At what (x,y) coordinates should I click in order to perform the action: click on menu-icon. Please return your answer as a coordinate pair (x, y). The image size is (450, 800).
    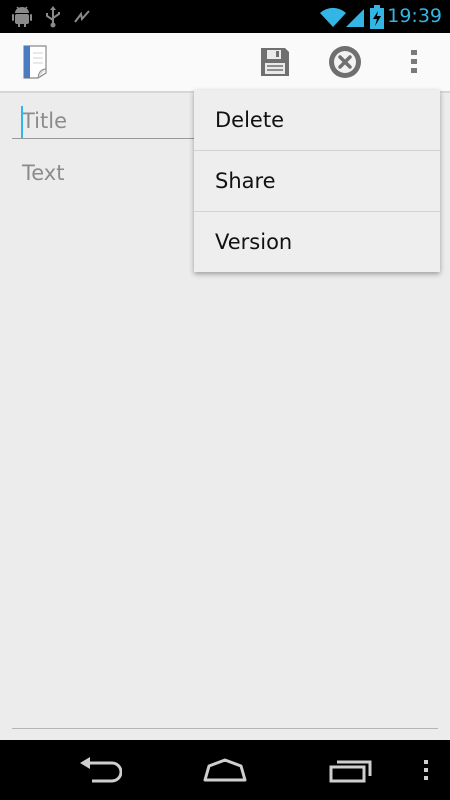
    Looking at the image, I should click on (426, 770).